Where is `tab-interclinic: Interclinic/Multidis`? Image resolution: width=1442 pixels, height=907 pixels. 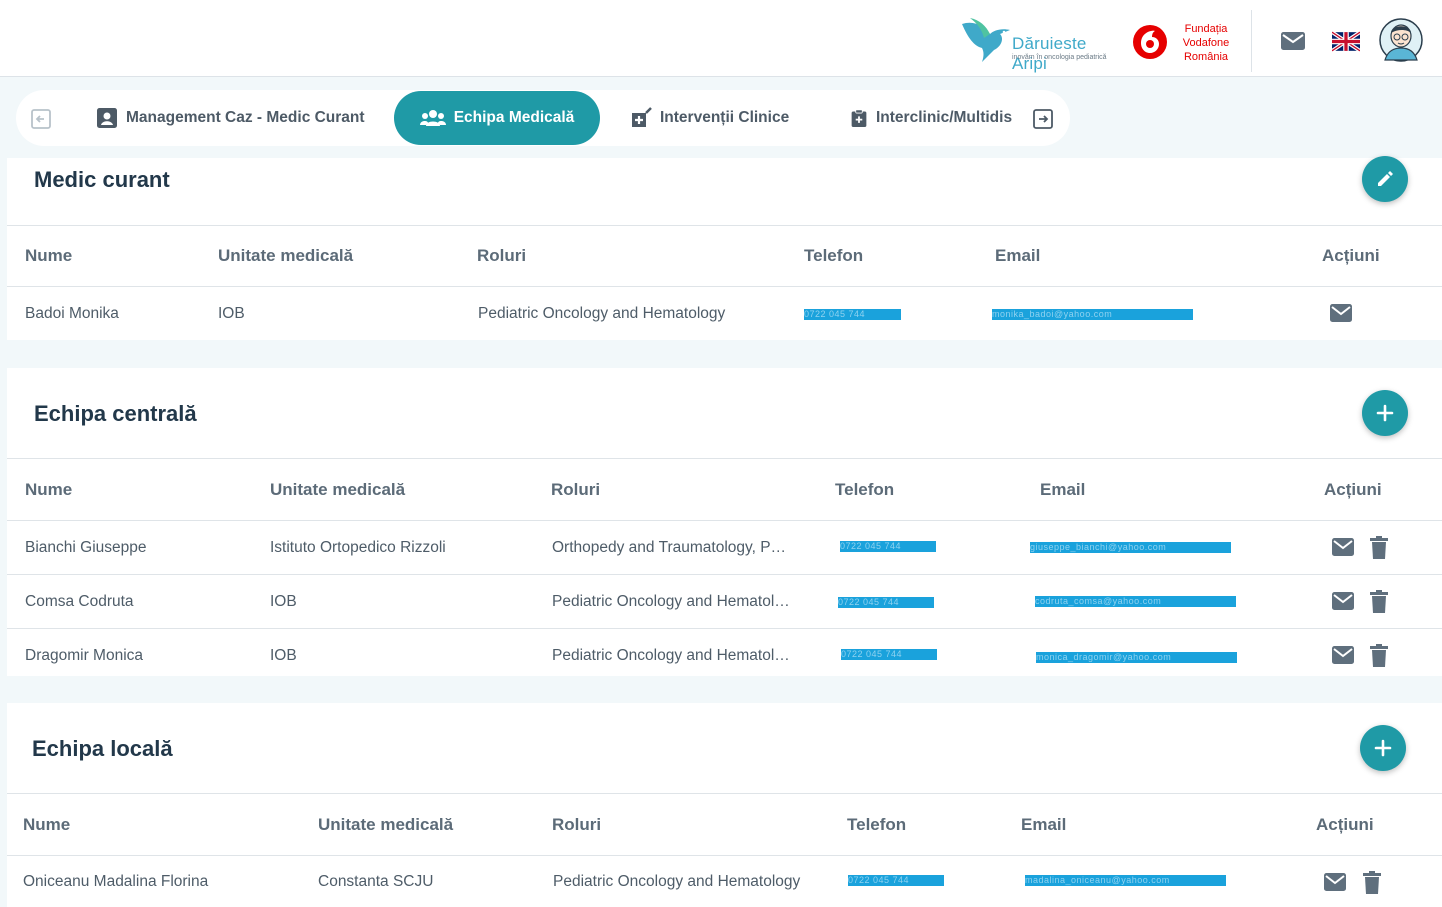
tab-interclinic: Interclinic/Multidis is located at coordinates (934, 118).